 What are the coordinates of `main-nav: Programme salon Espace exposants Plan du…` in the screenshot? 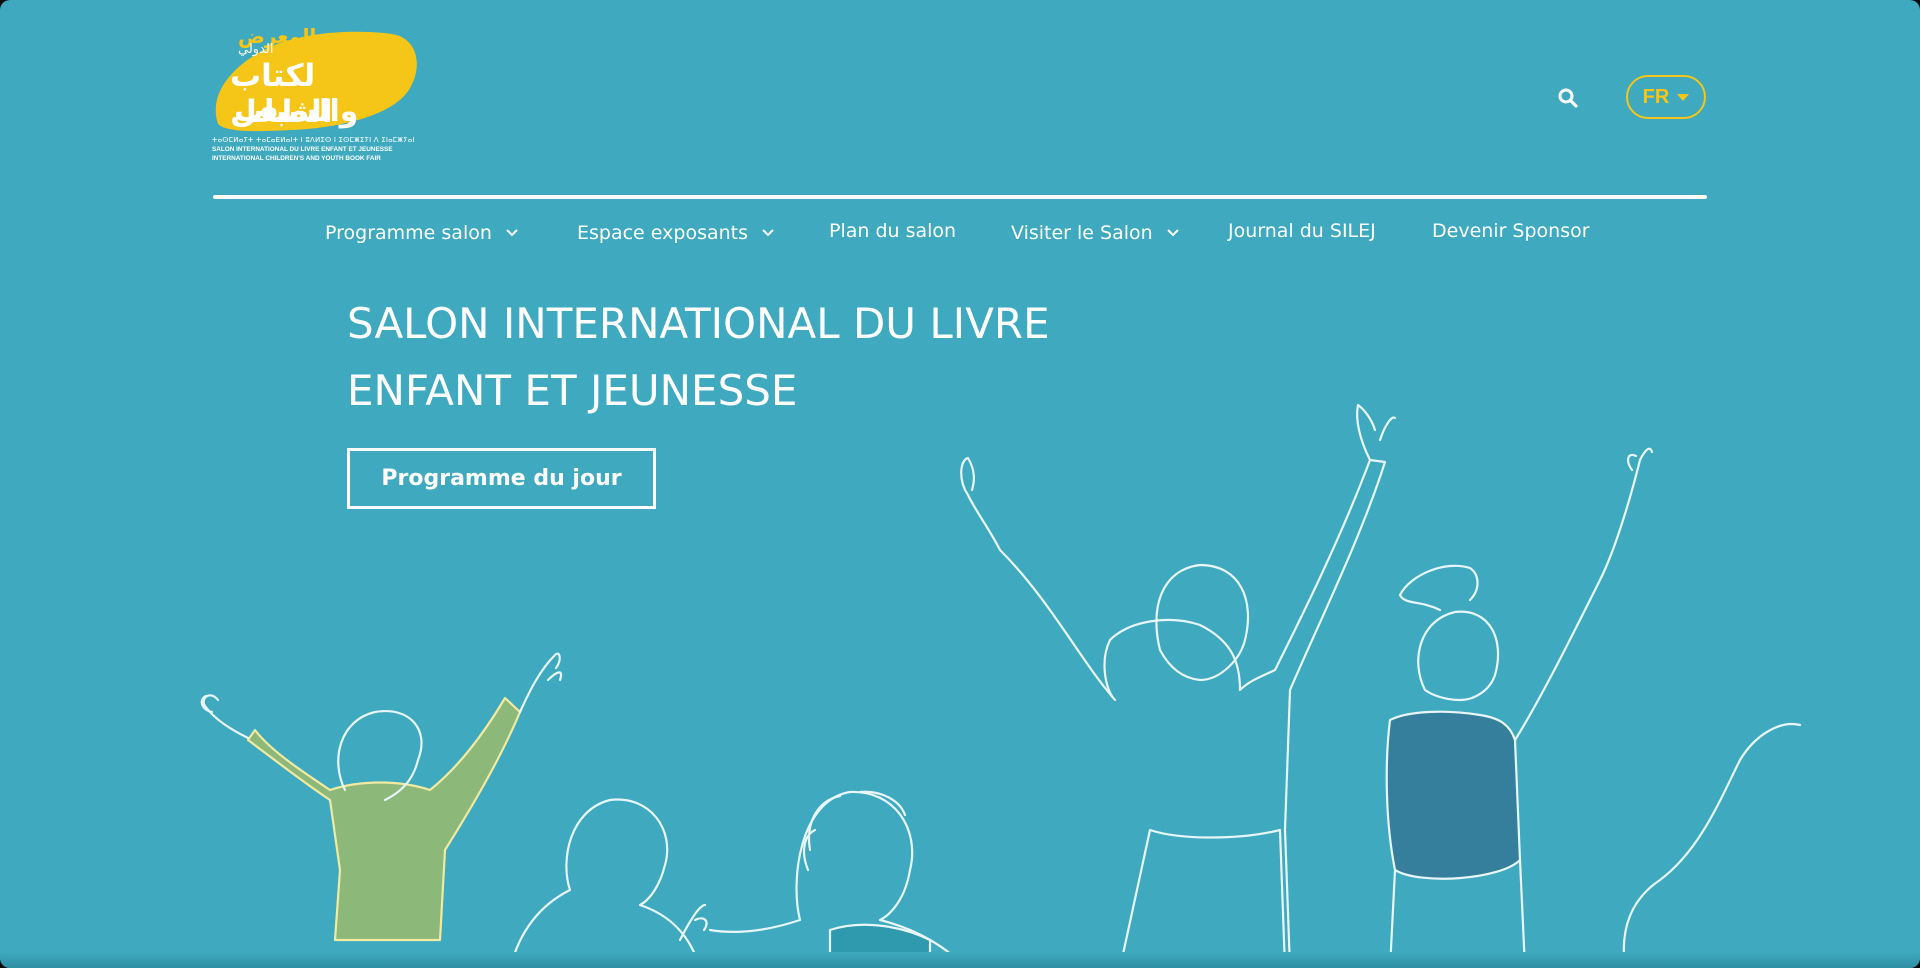 It's located at (960, 231).